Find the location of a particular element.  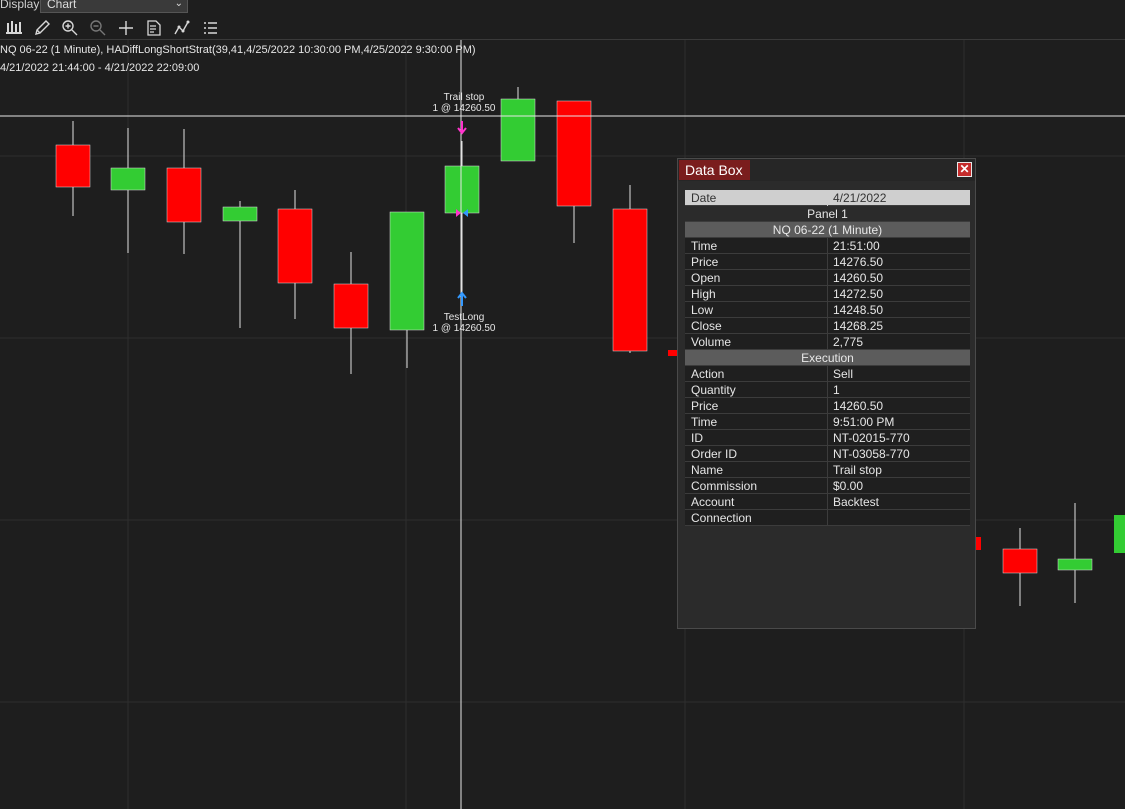

row-label: Commission is located at coordinates (724, 486).